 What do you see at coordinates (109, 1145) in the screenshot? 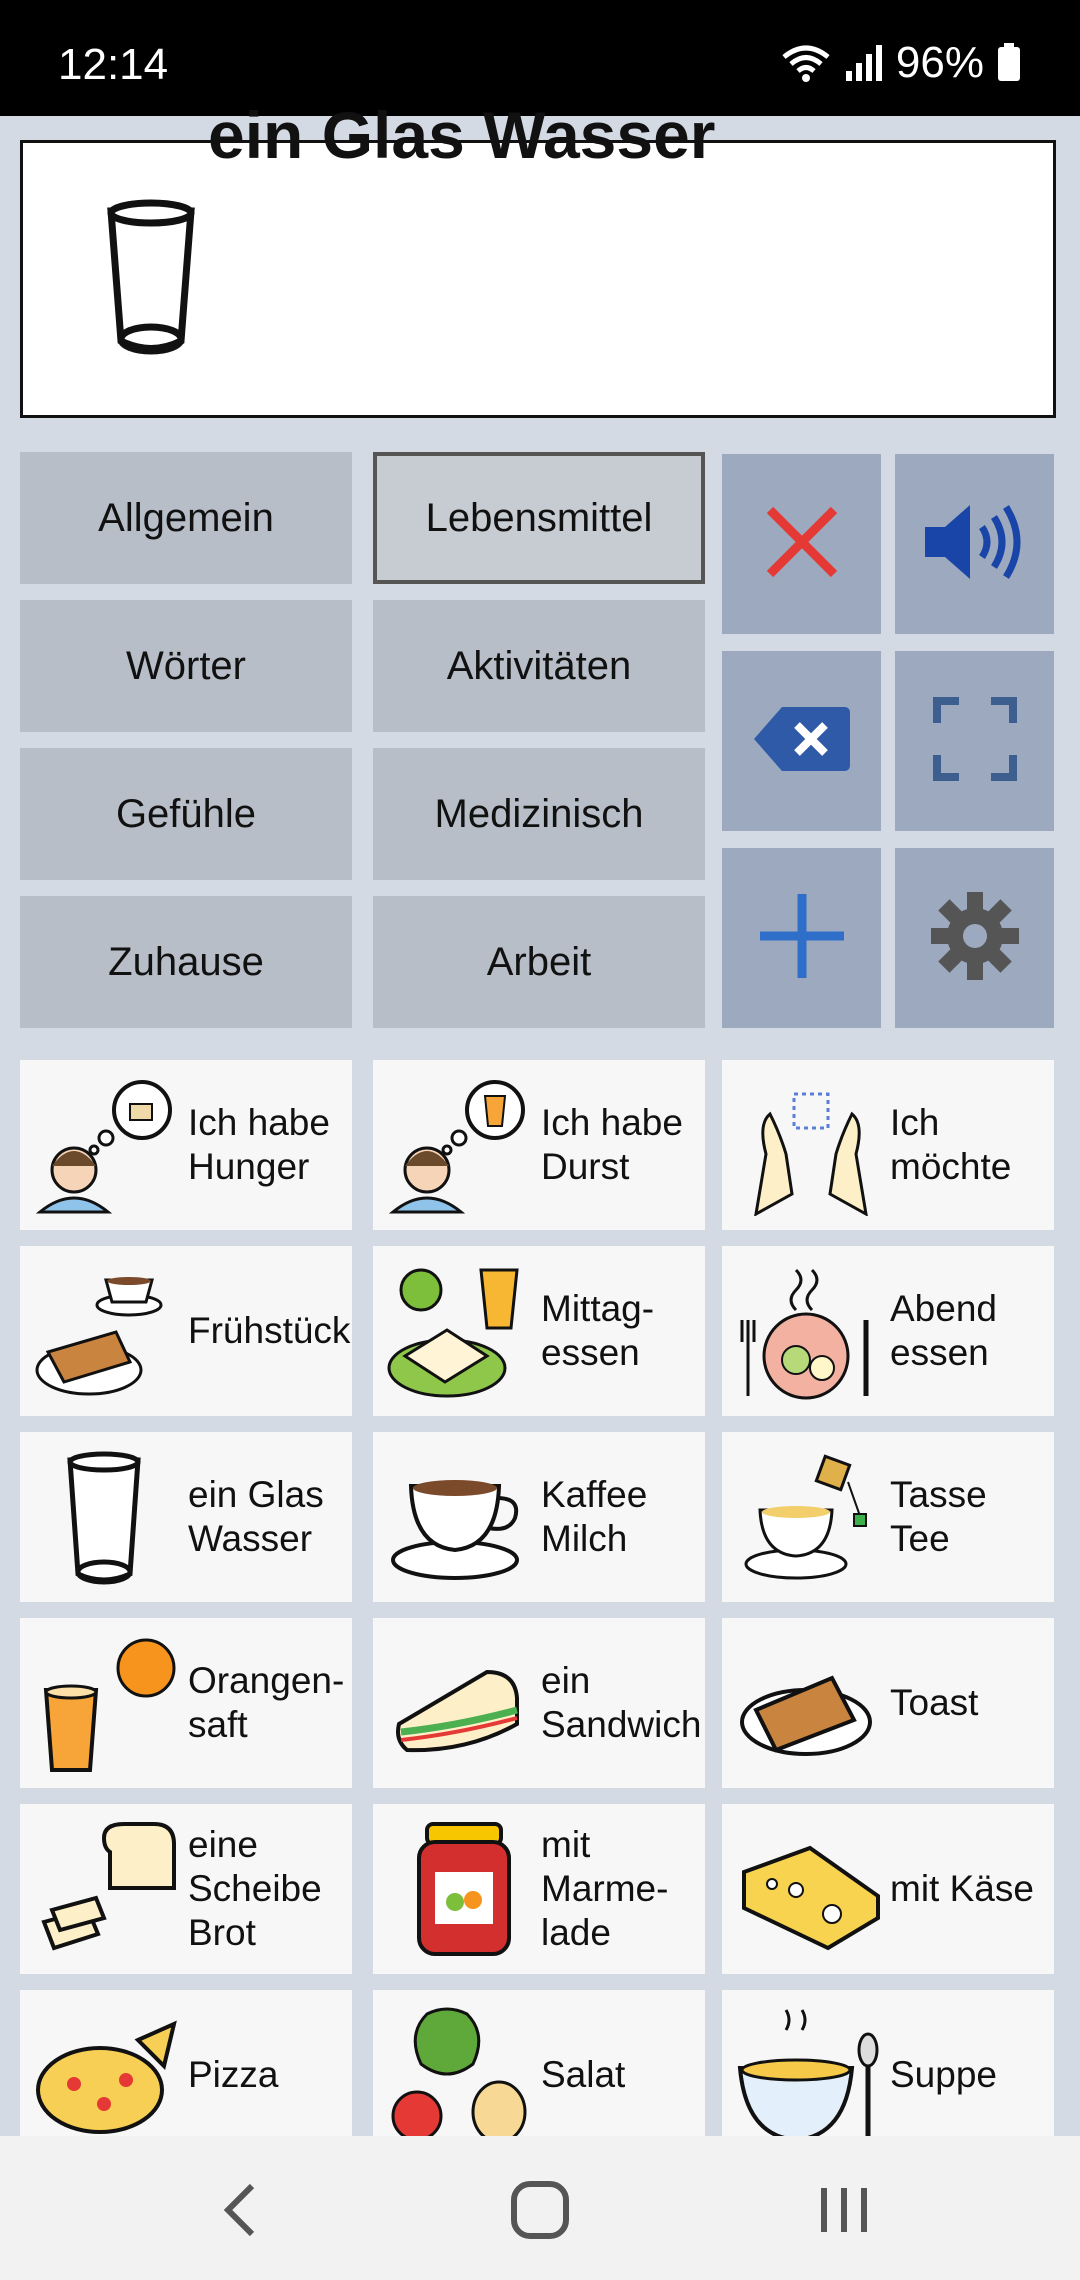
I see `hungry-person-icon` at bounding box center [109, 1145].